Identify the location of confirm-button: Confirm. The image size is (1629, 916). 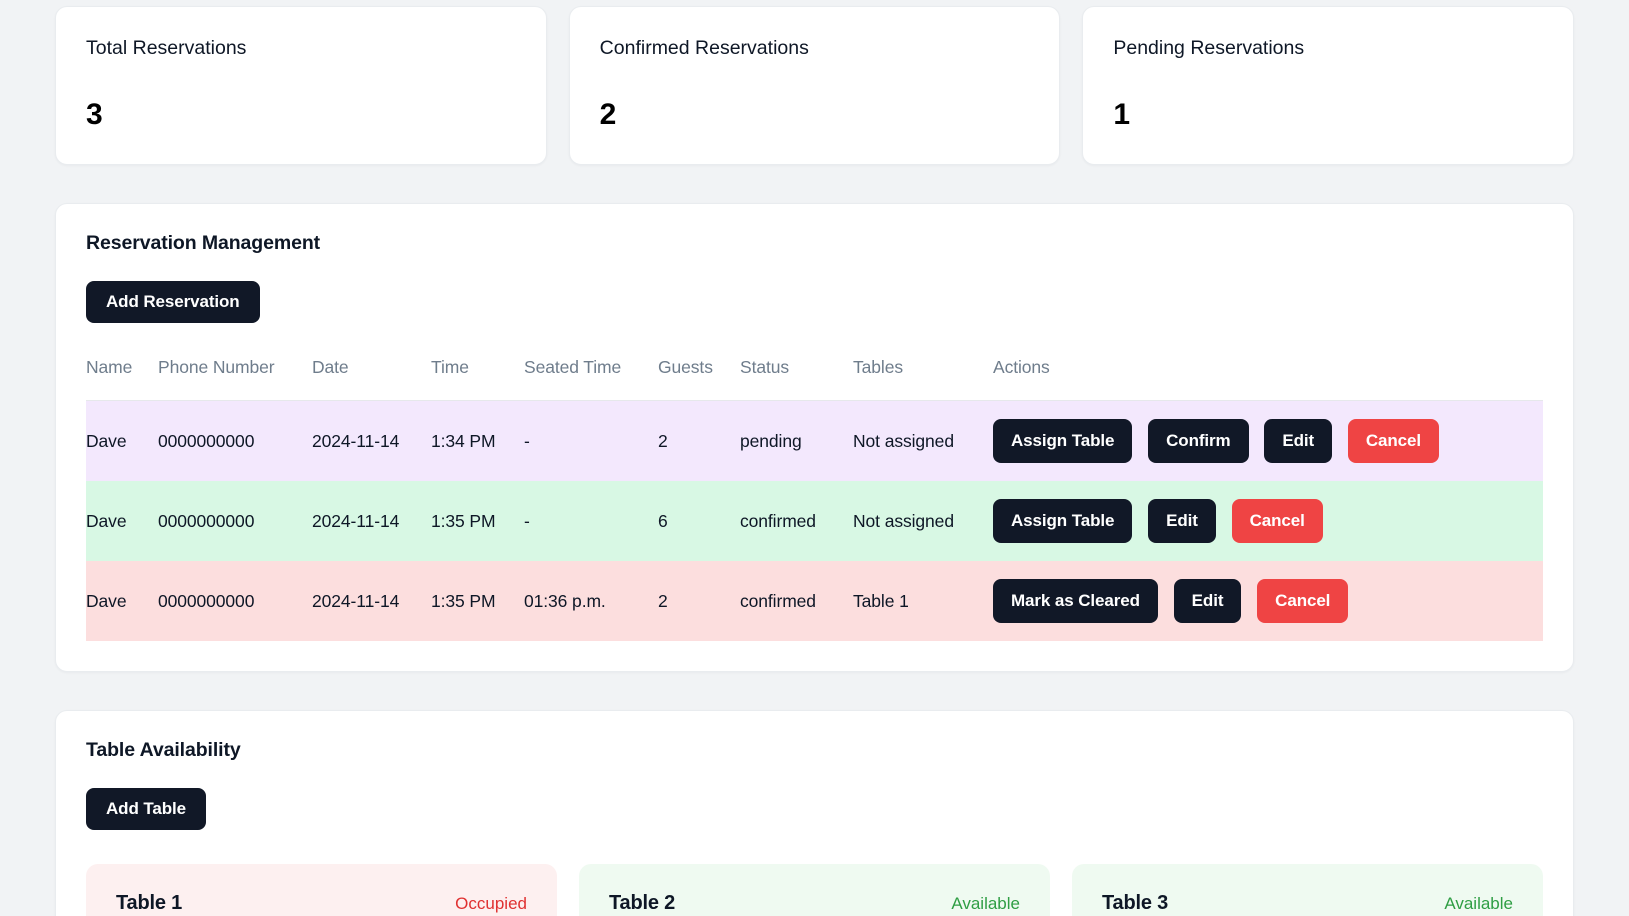
(1198, 441).